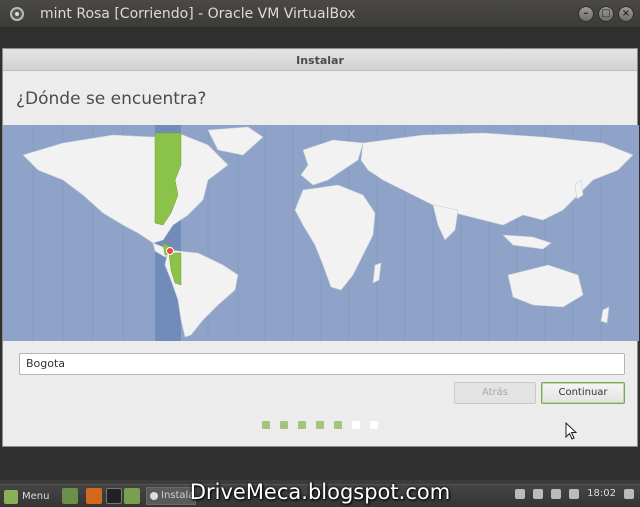 The width and height of the screenshot is (640, 507). Describe the element at coordinates (17, 14) in the screenshot. I see `virtualbox-icon` at that location.